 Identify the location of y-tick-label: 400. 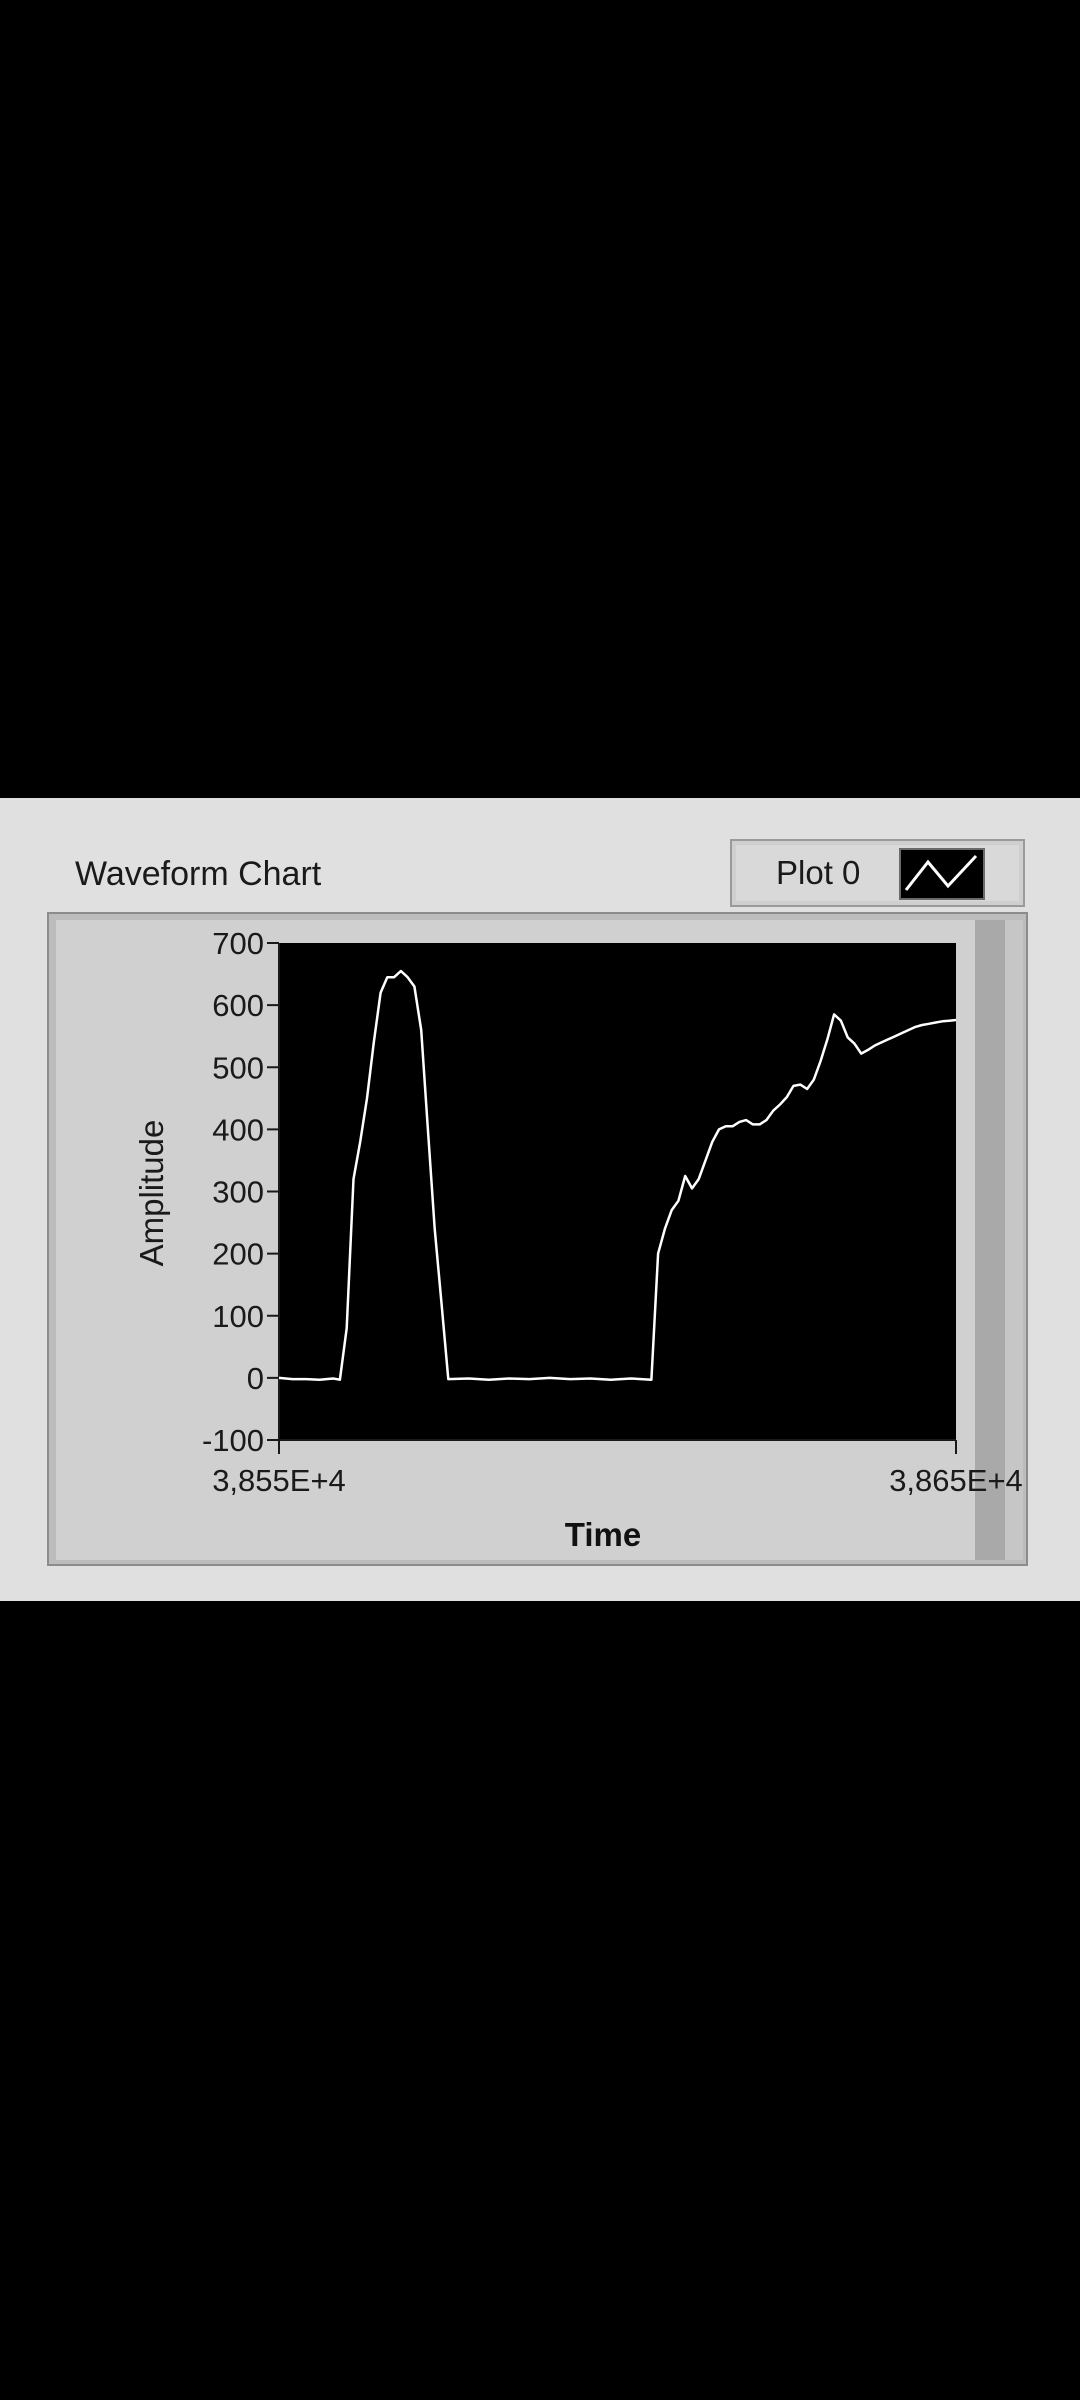
(238, 1129).